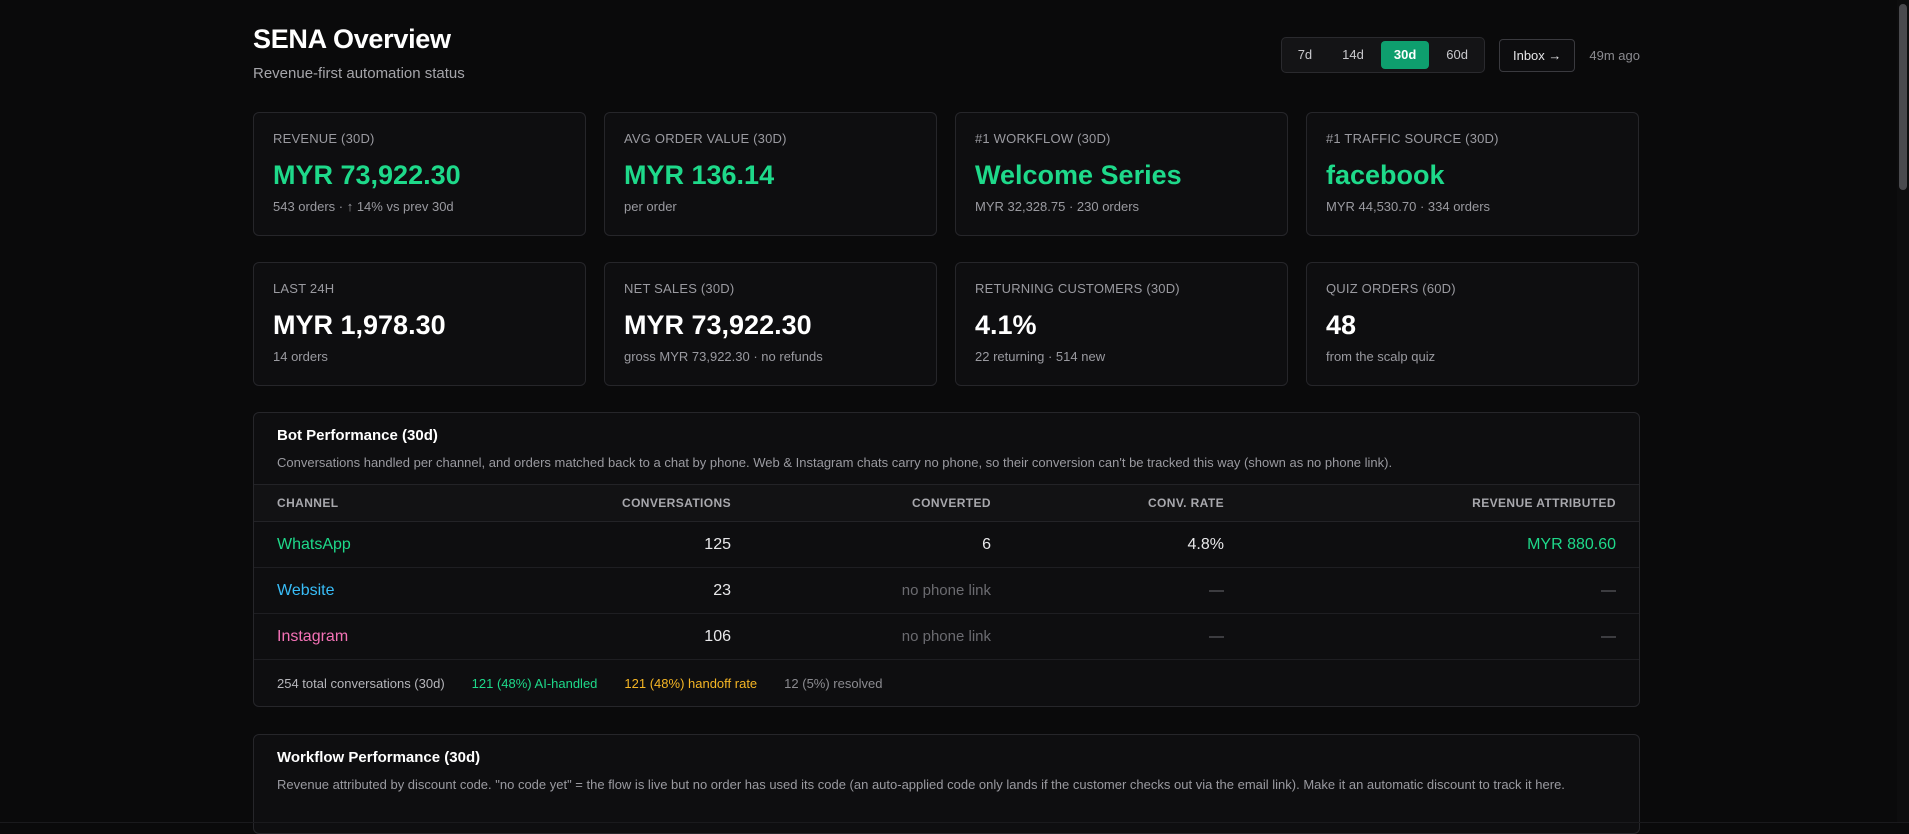  What do you see at coordinates (1305, 55) in the screenshot?
I see `range-7d-button: 7d` at bounding box center [1305, 55].